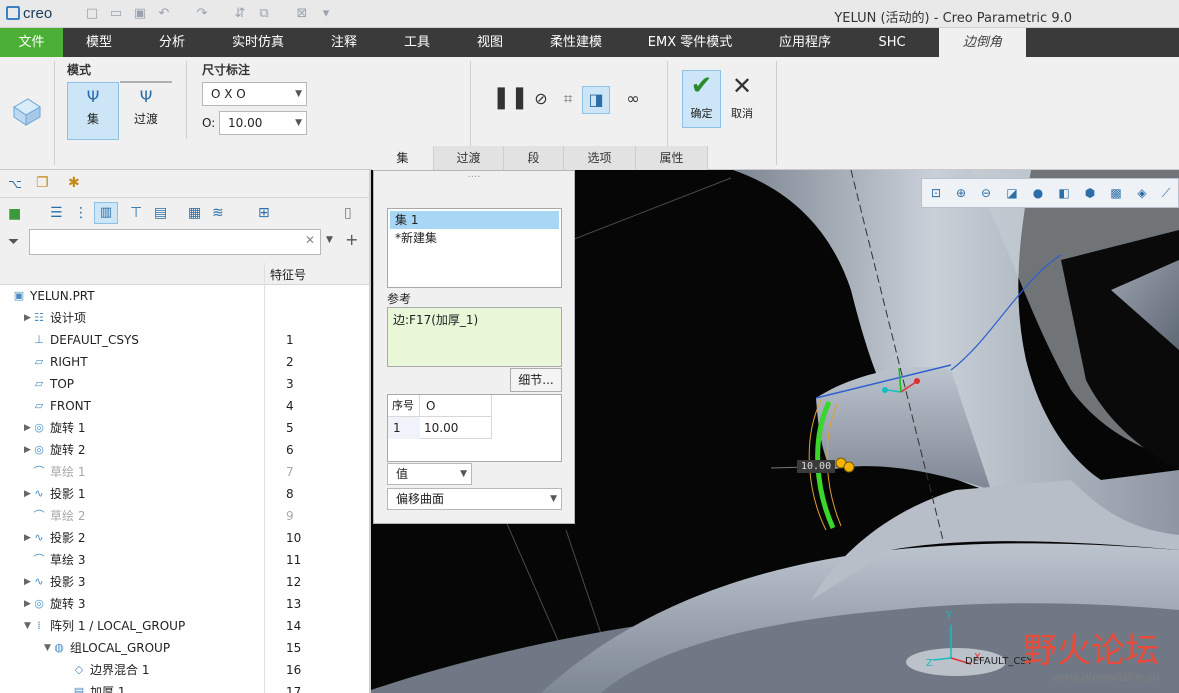  Describe the element at coordinates (185, 340) in the screenshot. I see `tree-item: ⊥ DEFAULT_CSYS 1` at that location.